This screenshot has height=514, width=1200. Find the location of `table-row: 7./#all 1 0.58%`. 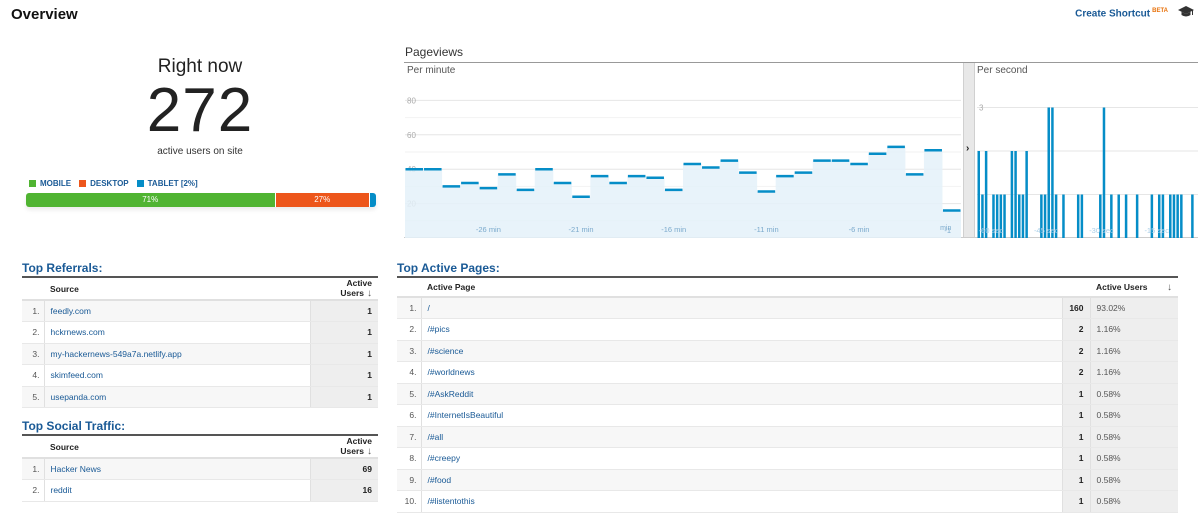

table-row: 7./#all 1 0.58% is located at coordinates (787, 437).